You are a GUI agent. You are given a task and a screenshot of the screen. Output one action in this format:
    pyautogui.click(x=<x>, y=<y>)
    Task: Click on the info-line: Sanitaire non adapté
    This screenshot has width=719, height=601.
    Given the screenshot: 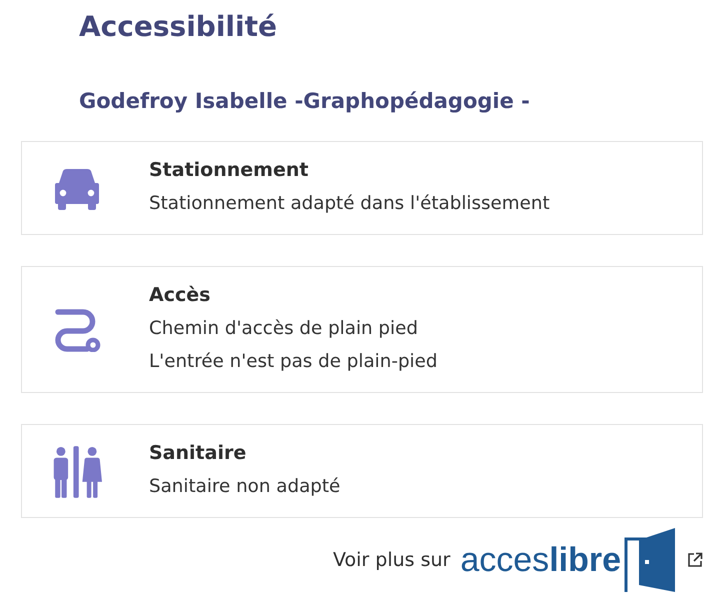 What is the action you would take?
    pyautogui.click(x=244, y=487)
    